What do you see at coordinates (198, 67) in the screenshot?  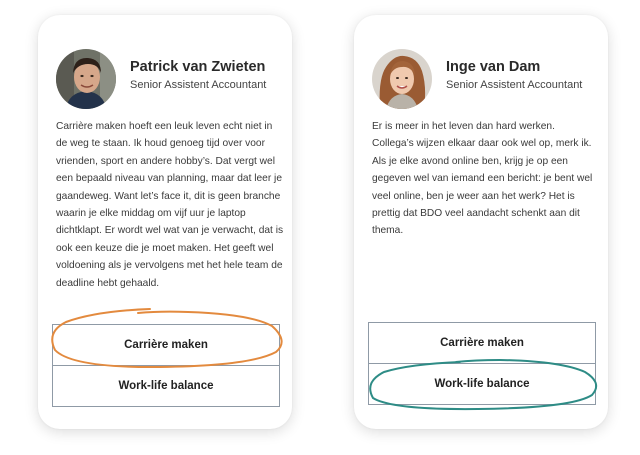 I see `person-name: Patrick van Zwieten` at bounding box center [198, 67].